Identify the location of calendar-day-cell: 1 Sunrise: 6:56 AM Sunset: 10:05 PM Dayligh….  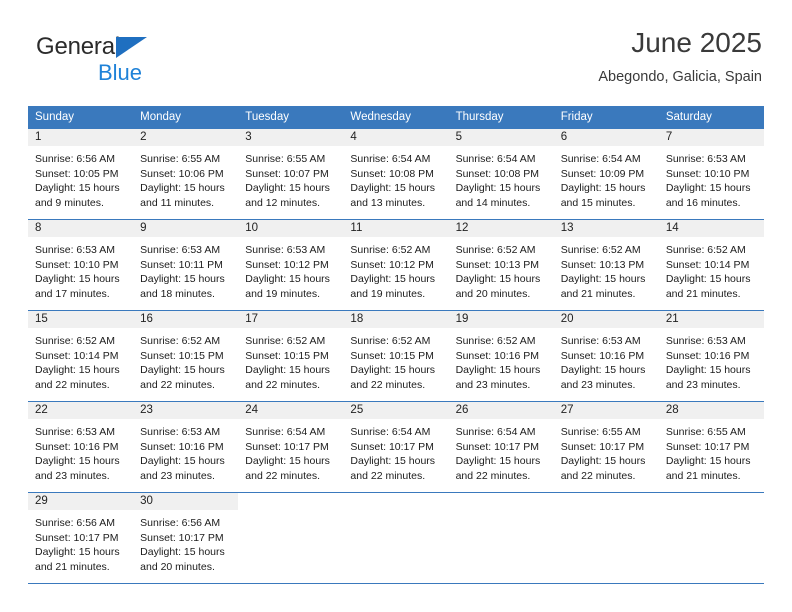
(81, 174).